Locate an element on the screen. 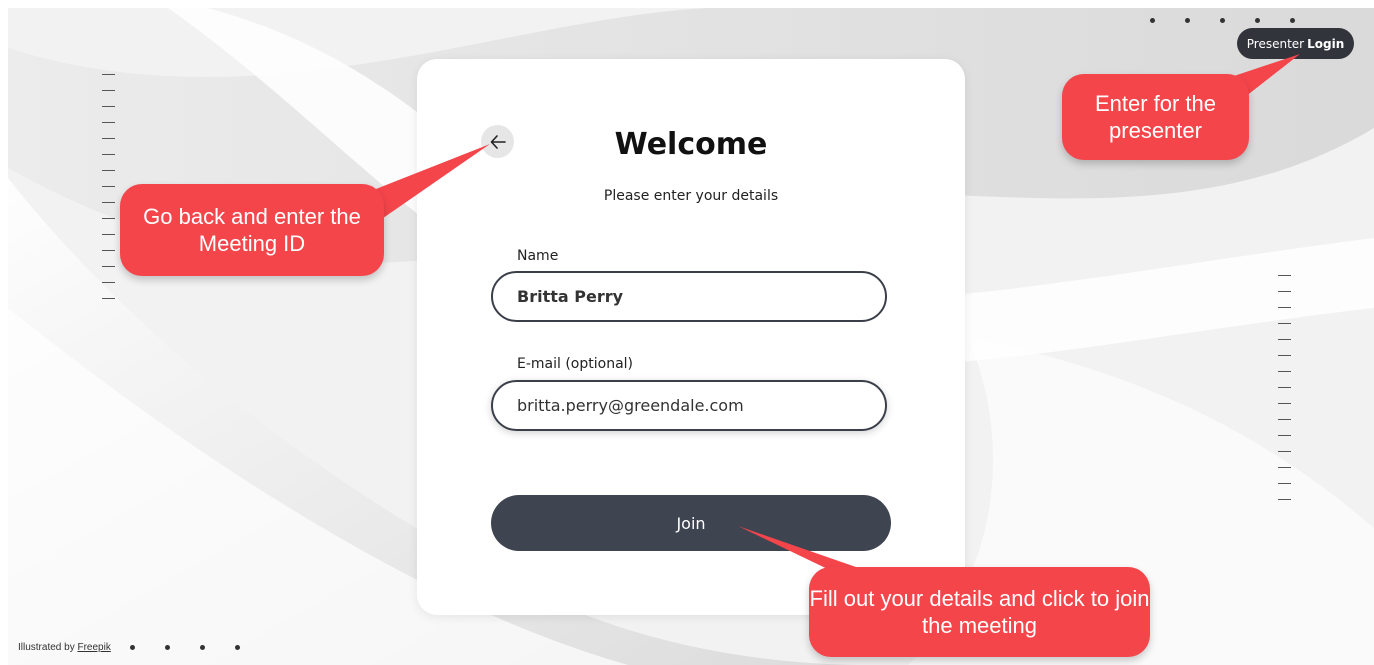 The width and height of the screenshot is (1374, 665). email-input is located at coordinates (689, 405).